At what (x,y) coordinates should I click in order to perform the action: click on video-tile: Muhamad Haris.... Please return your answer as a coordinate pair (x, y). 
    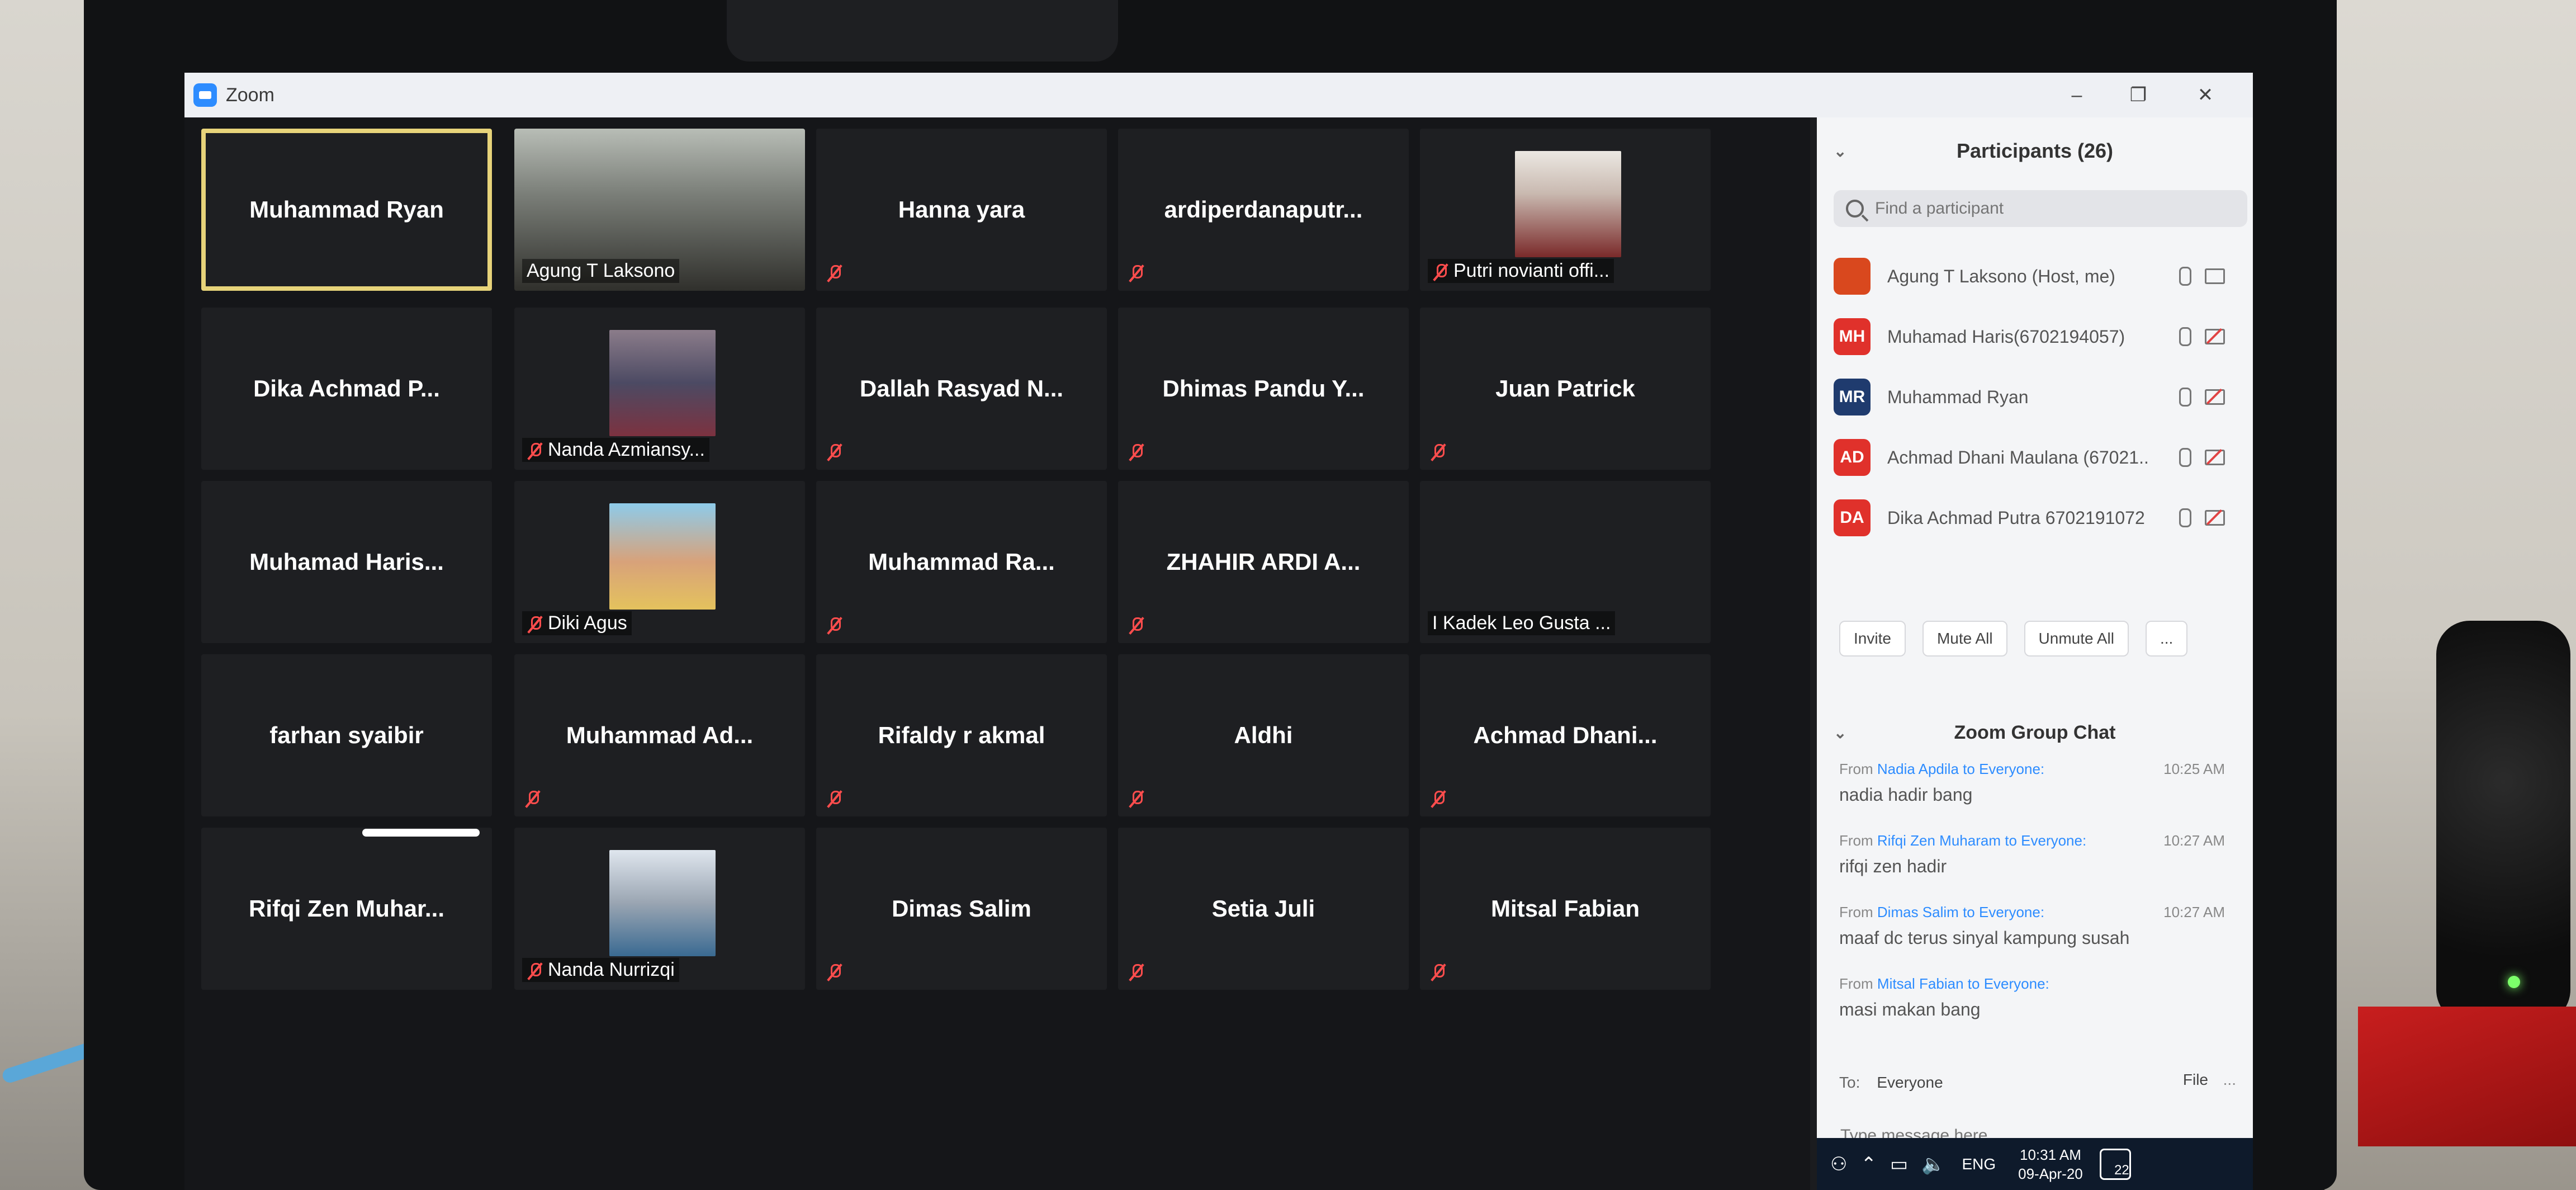
    Looking at the image, I should click on (346, 562).